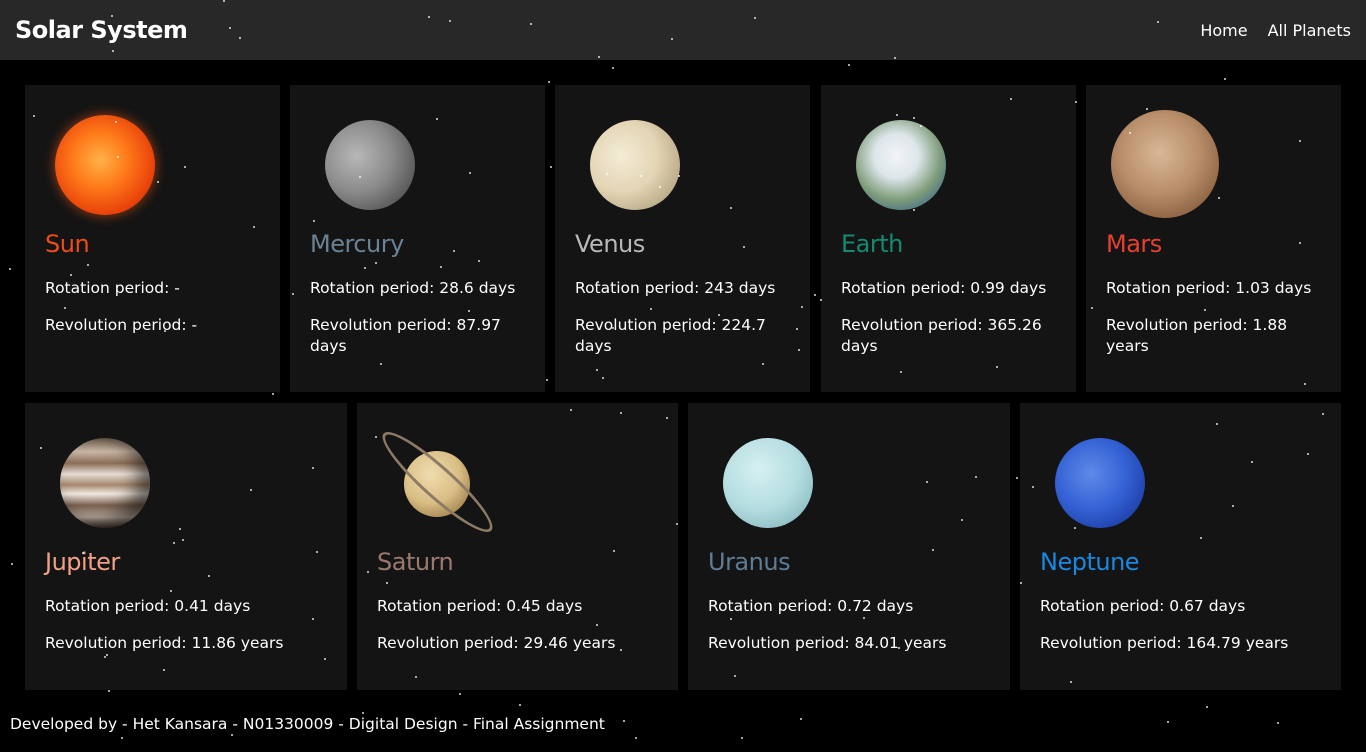 Image resolution: width=1366 pixels, height=752 pixels. Describe the element at coordinates (164, 643) in the screenshot. I see `revolution-period: Revolution period: 11.86 years` at that location.